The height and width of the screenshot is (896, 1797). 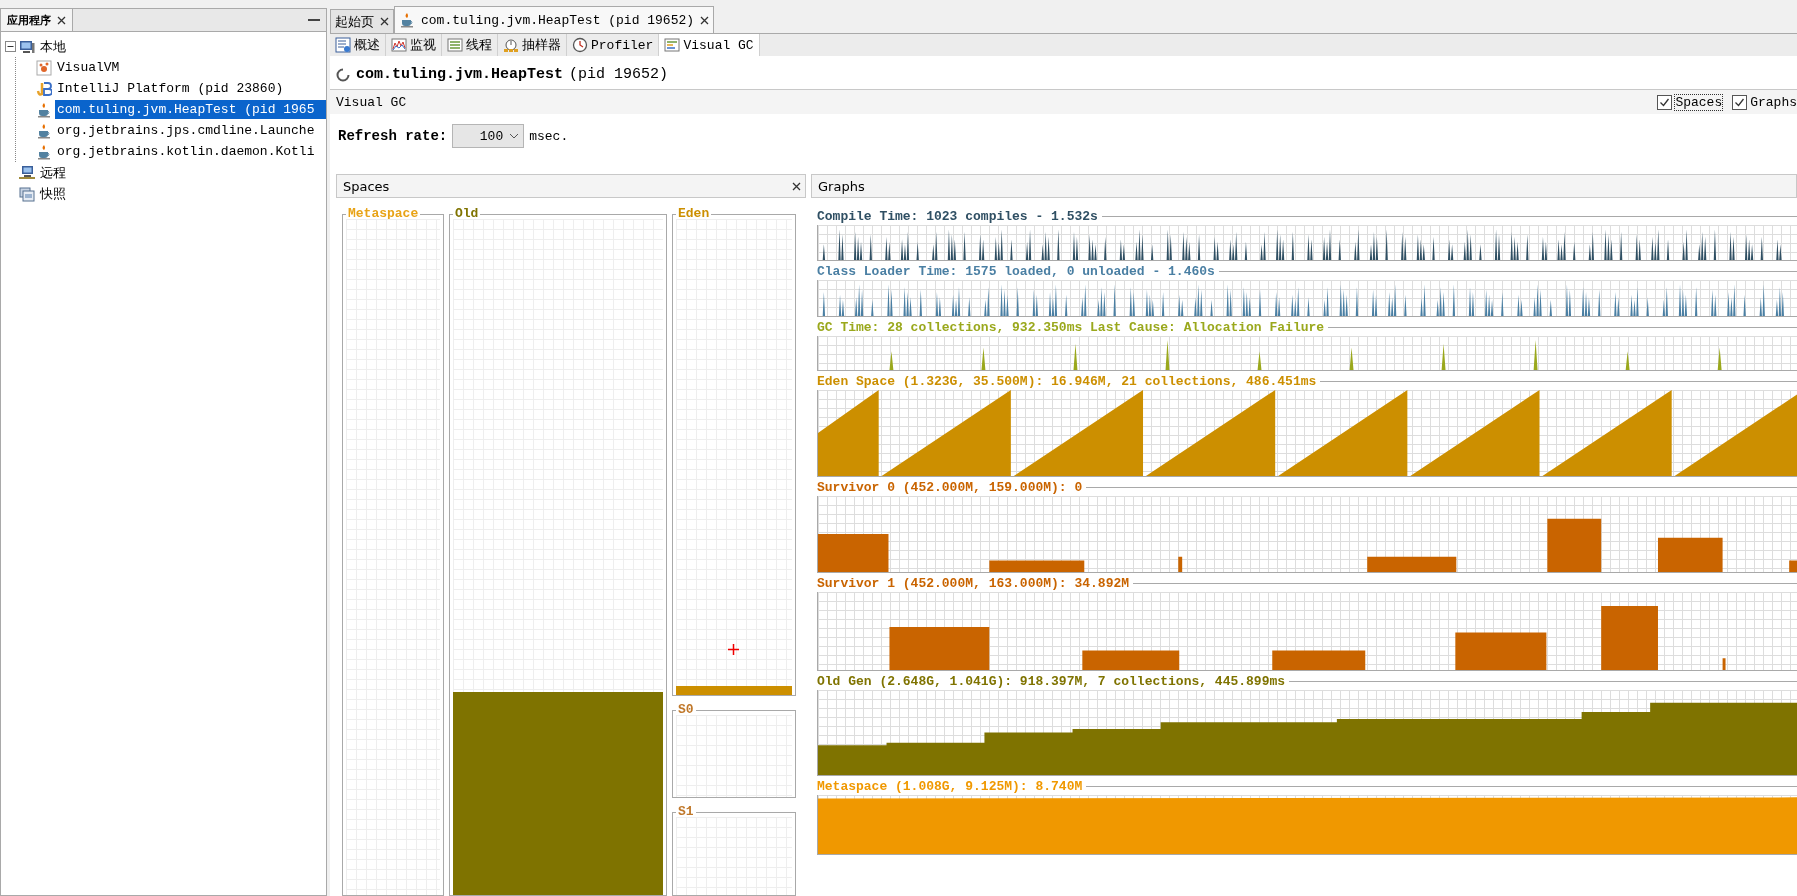 What do you see at coordinates (37, 20) in the screenshot?
I see `panel-tab: 应用程序` at bounding box center [37, 20].